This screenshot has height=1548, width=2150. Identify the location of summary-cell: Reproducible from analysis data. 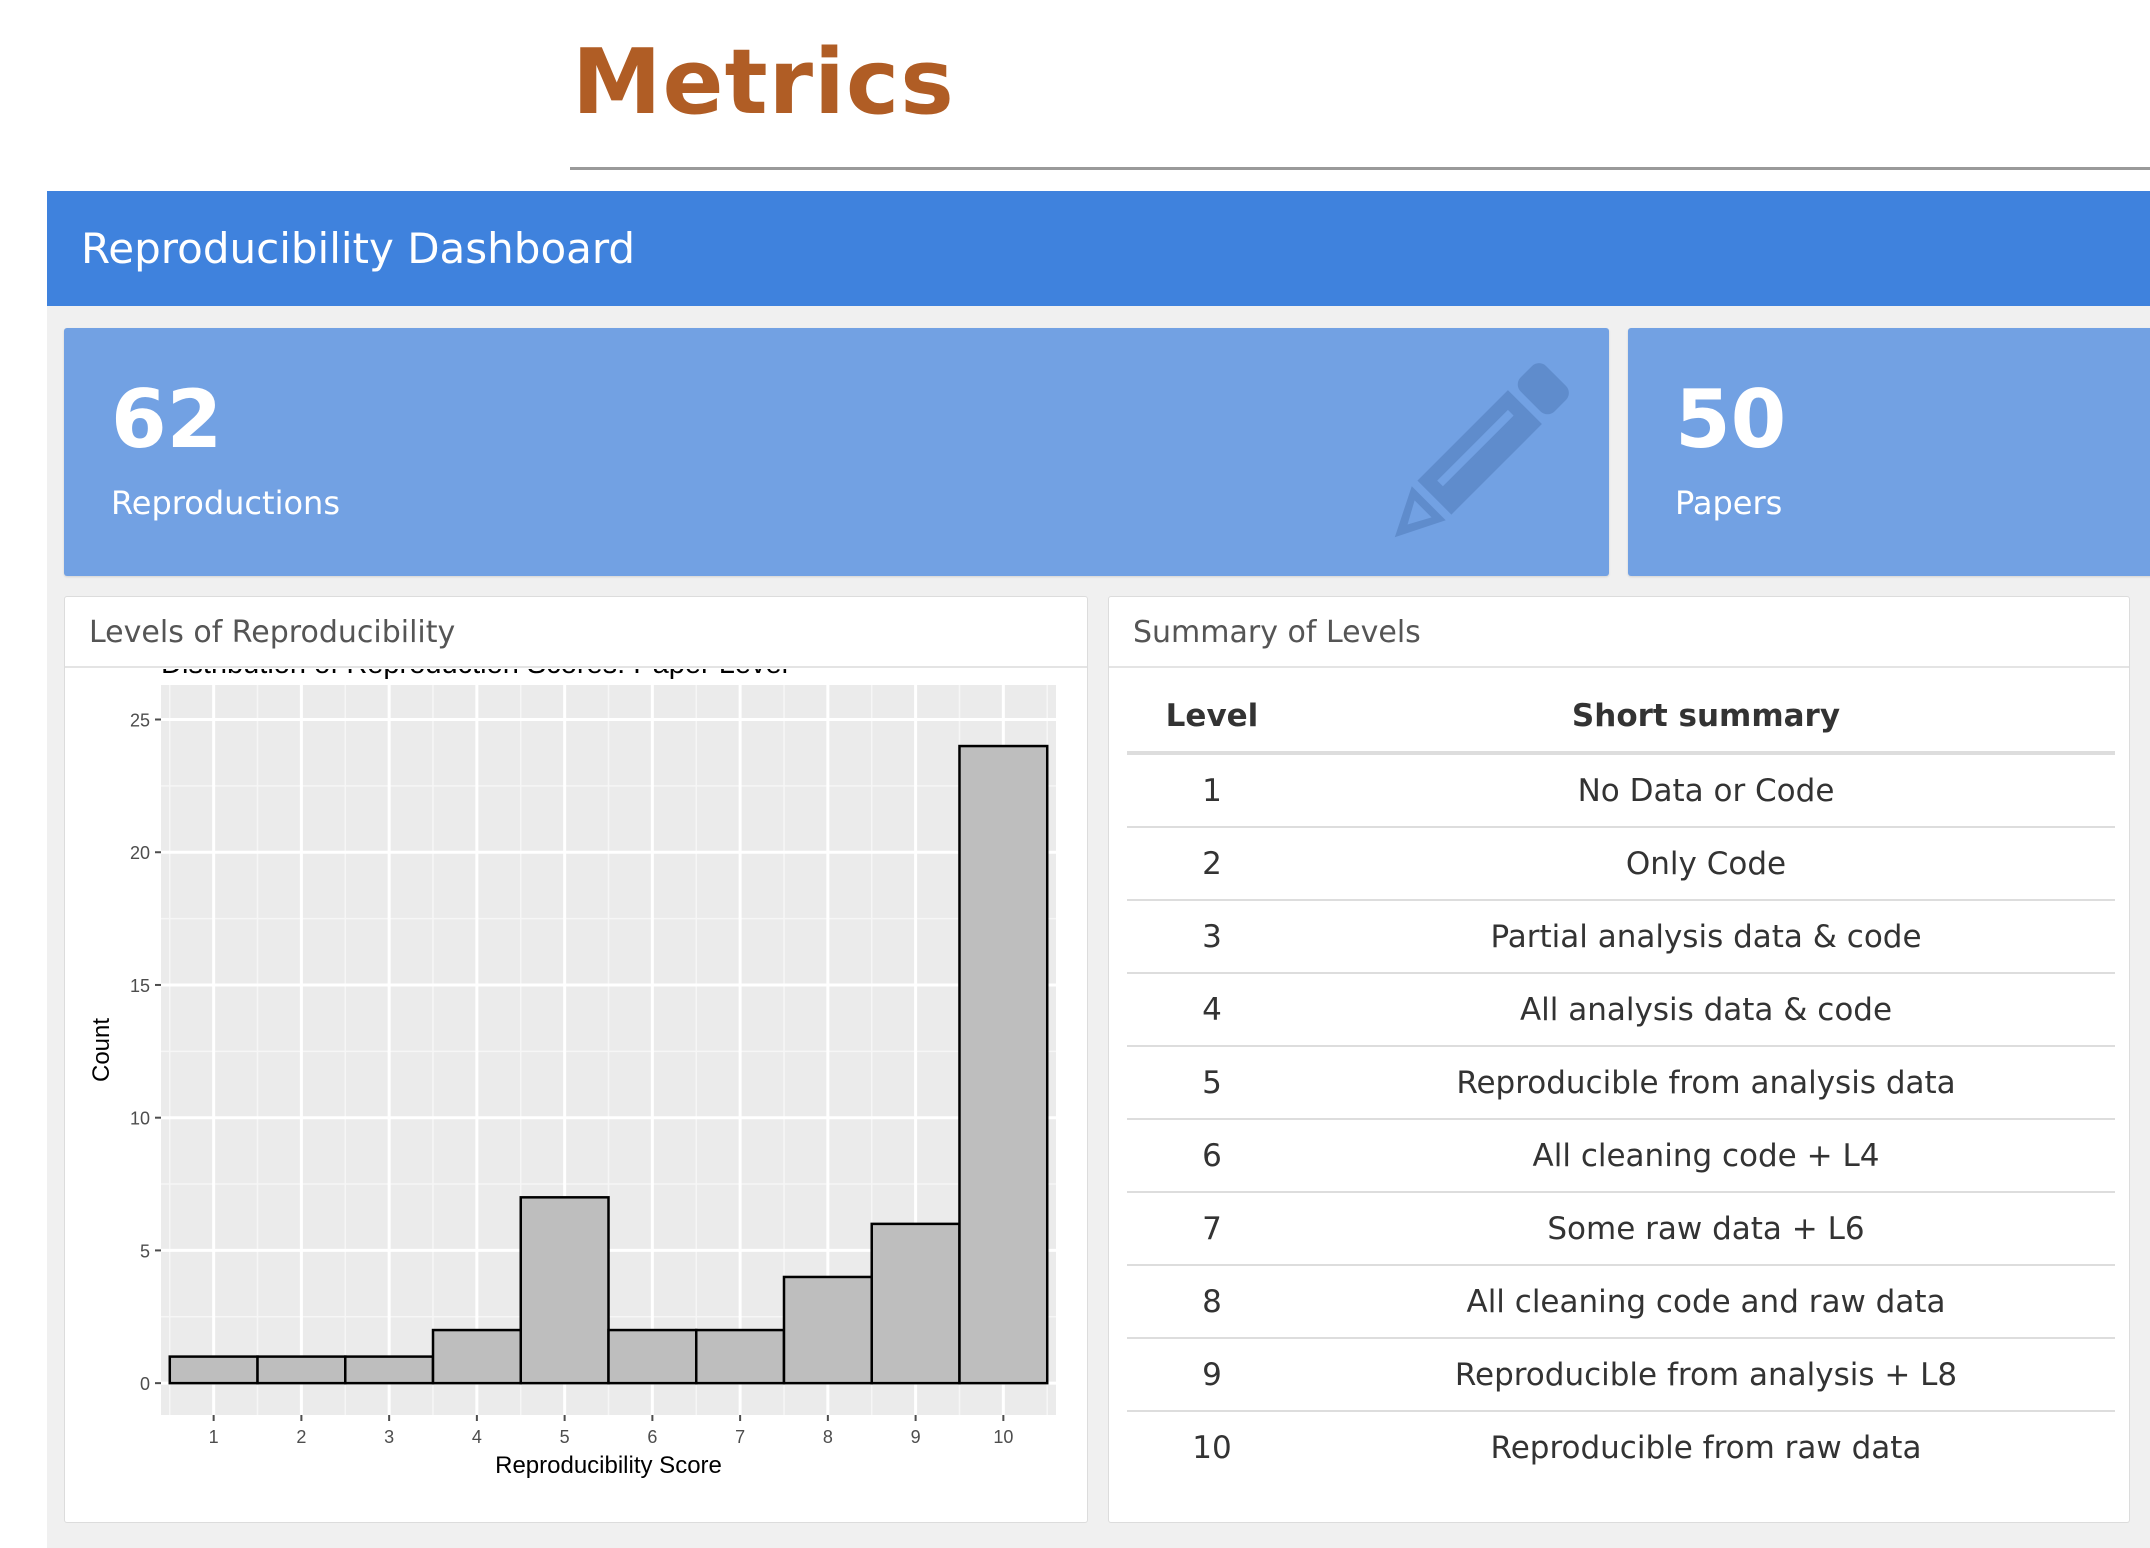
(1706, 1083).